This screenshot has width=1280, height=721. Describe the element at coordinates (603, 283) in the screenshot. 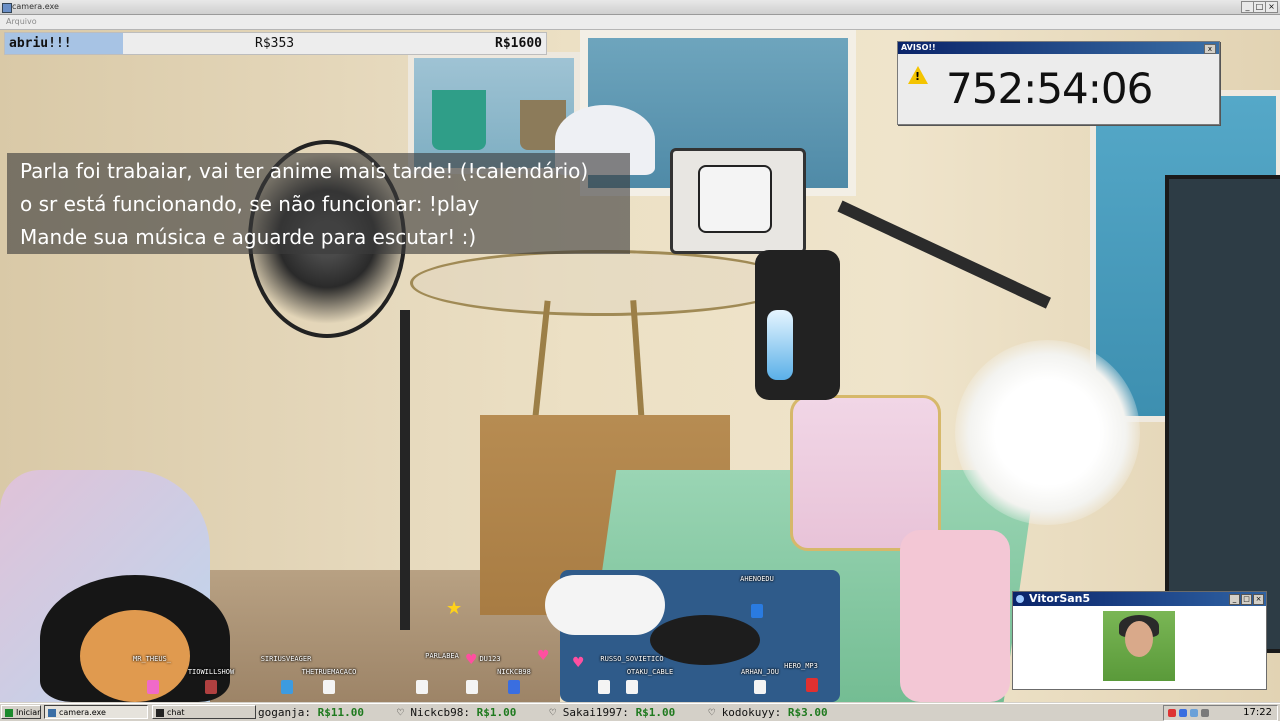

I see `glass-table` at that location.